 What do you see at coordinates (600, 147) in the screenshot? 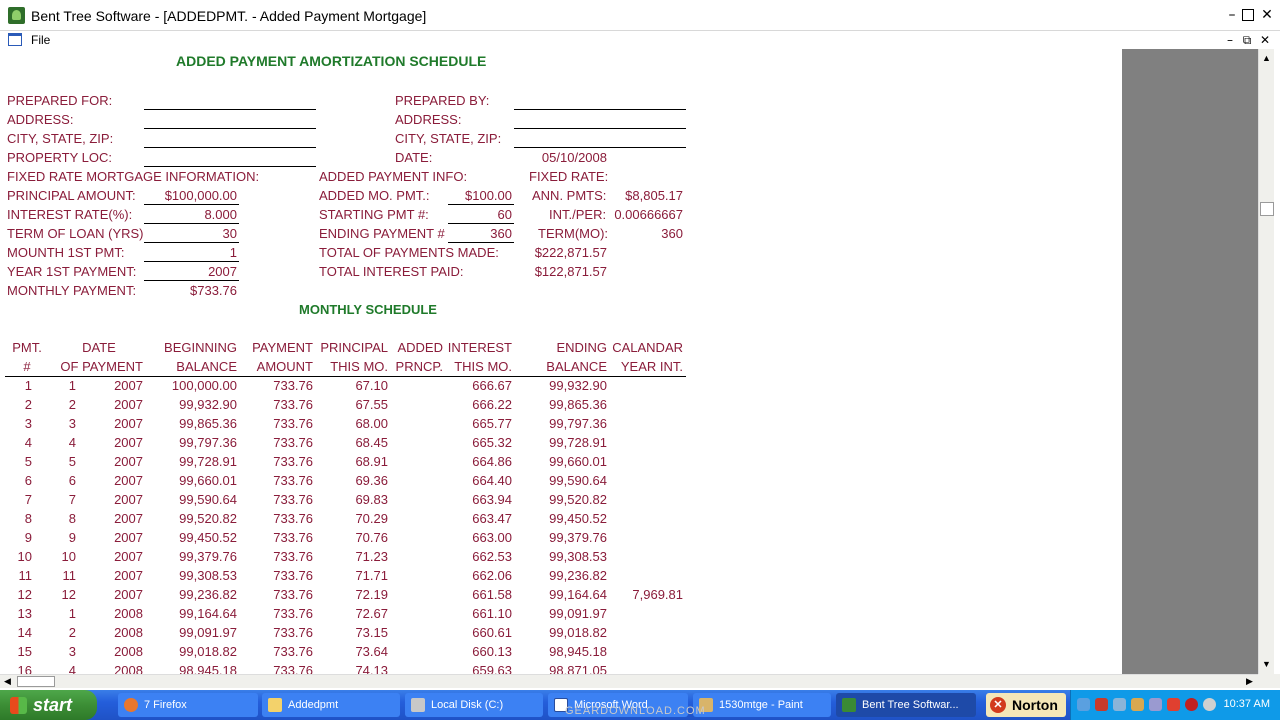
I see `city-right-line` at bounding box center [600, 147].